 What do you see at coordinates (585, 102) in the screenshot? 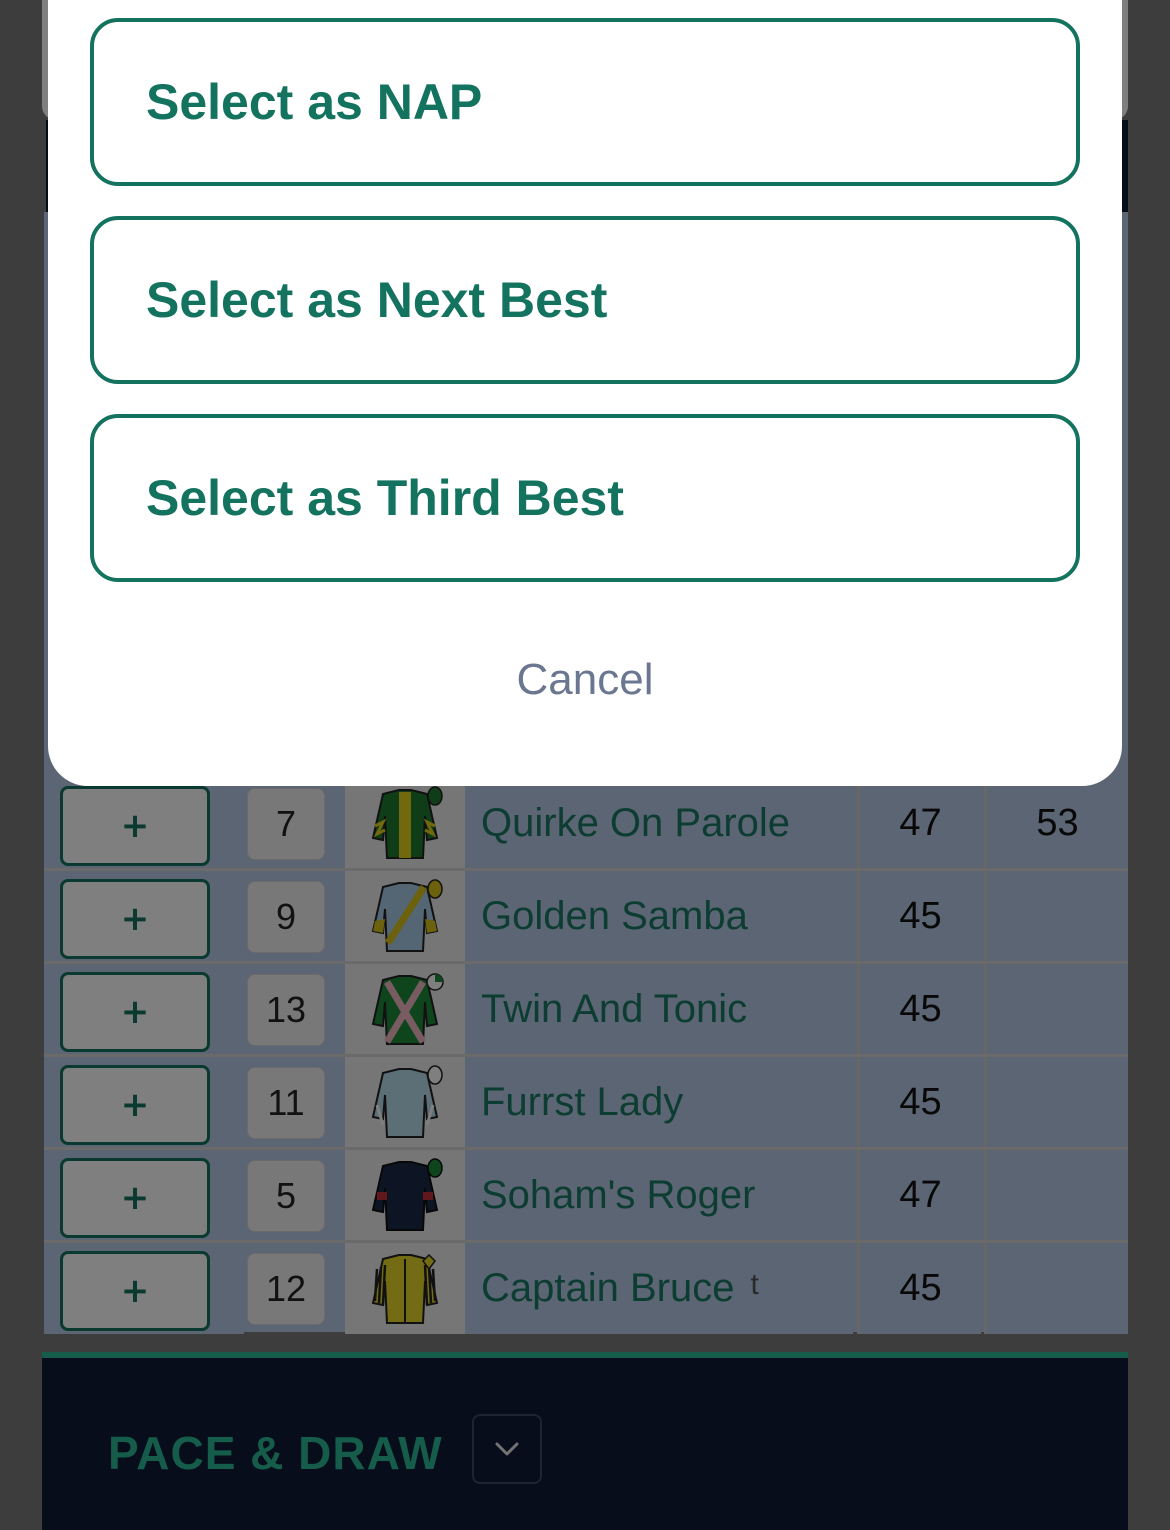
I see `select-nap-button: Select as NAP` at bounding box center [585, 102].